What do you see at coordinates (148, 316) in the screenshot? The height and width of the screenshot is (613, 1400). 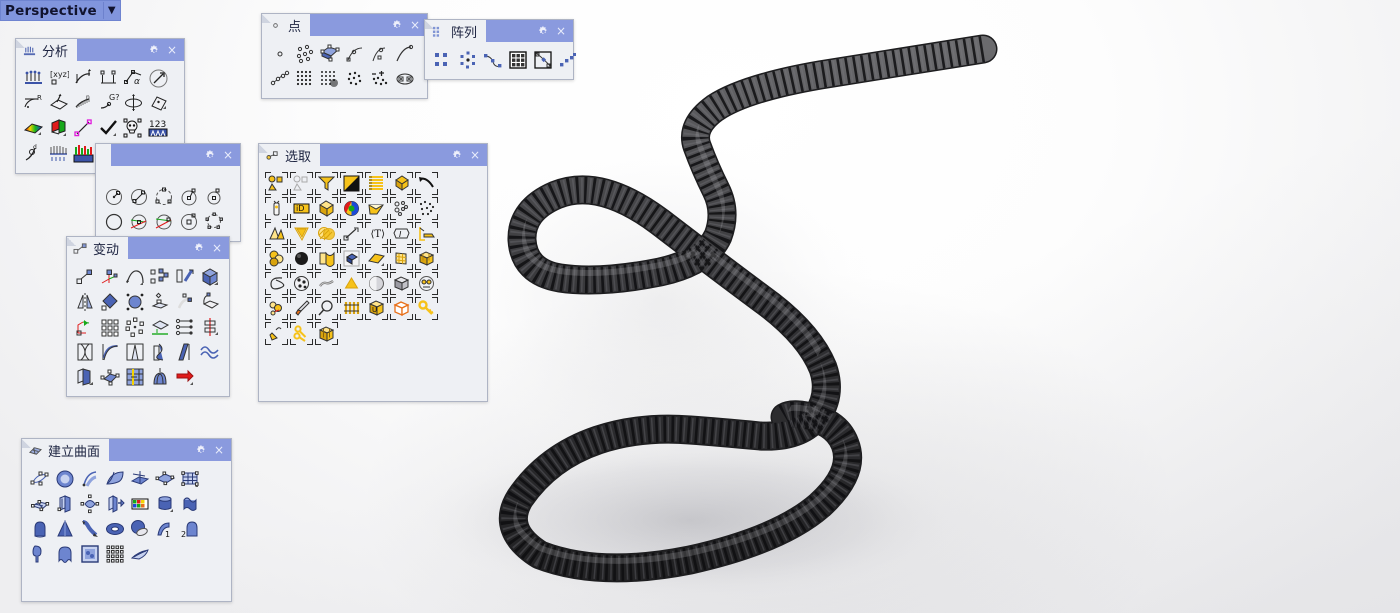 I see `toolbar-transform: 变动 ×` at bounding box center [148, 316].